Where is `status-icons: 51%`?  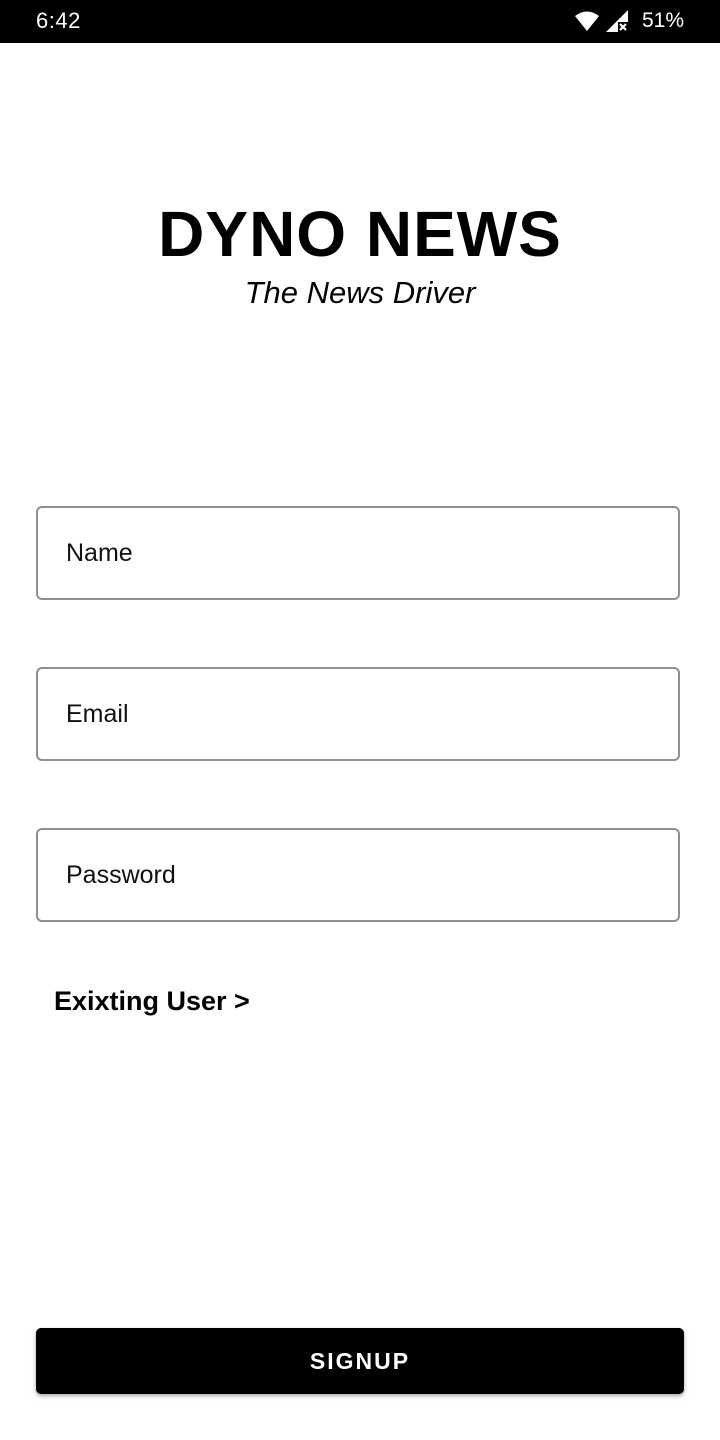
status-icons: 51% is located at coordinates (629, 21).